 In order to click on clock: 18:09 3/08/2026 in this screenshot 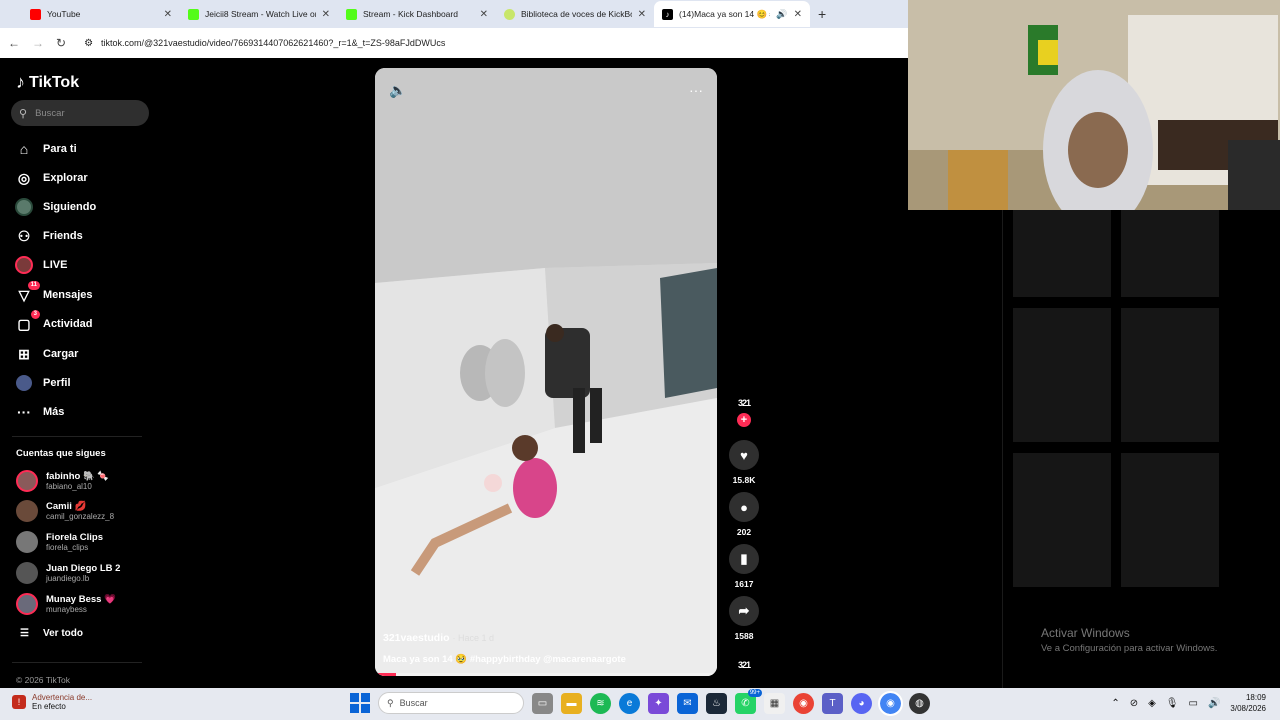, I will do `click(1248, 703)`.